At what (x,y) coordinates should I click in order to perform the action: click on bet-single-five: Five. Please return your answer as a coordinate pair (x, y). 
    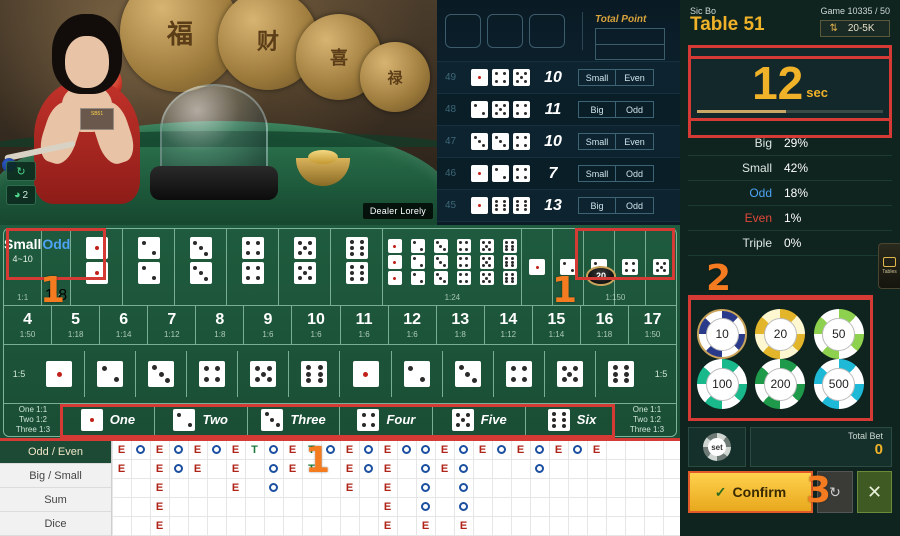
    Looking at the image, I should click on (480, 419).